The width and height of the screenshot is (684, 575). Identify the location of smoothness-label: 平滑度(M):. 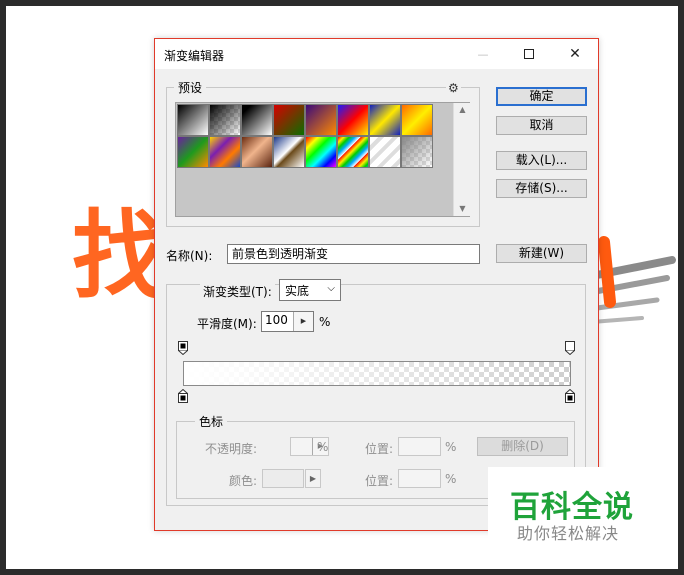
(227, 324).